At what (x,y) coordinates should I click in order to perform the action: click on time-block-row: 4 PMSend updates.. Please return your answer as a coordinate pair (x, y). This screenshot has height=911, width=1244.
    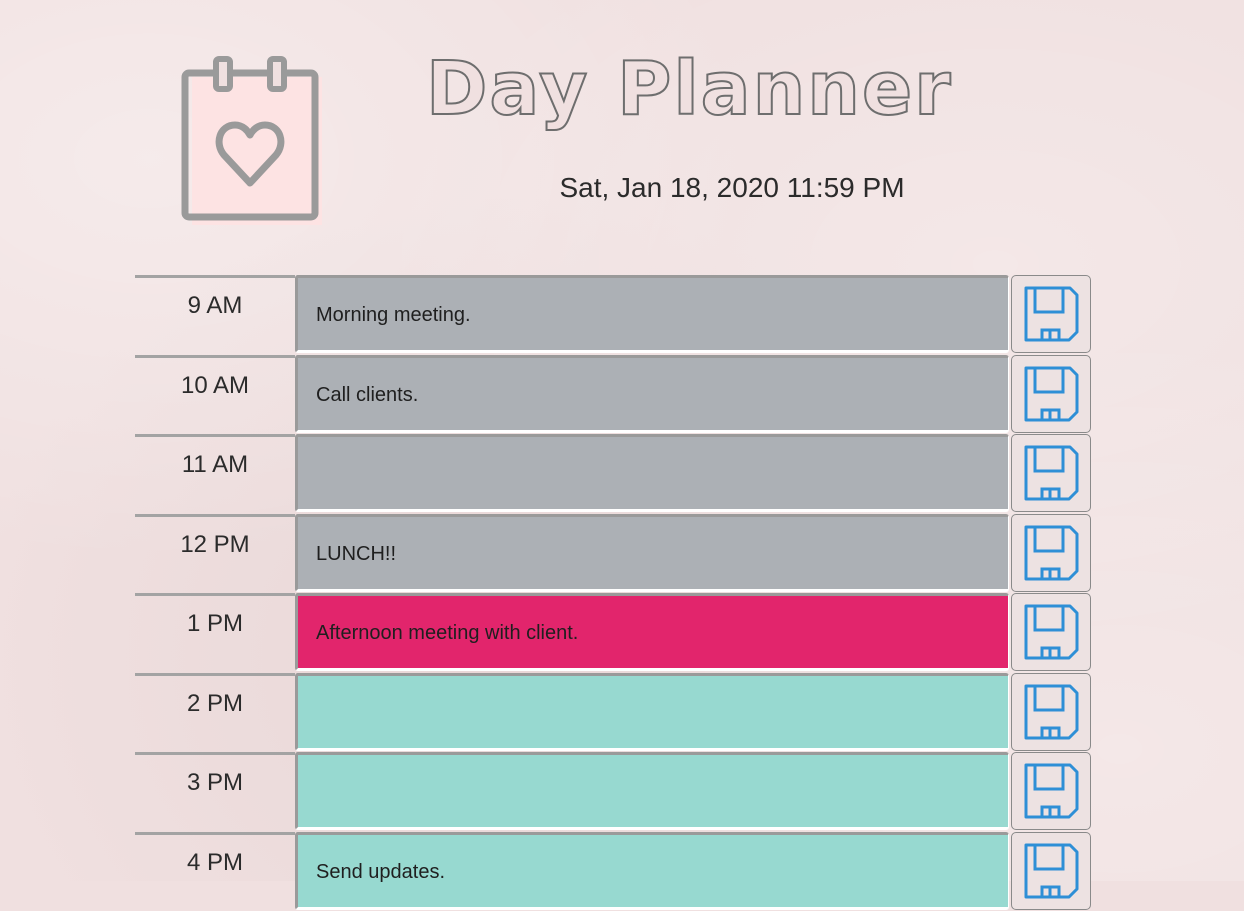
    Looking at the image, I should click on (614, 871).